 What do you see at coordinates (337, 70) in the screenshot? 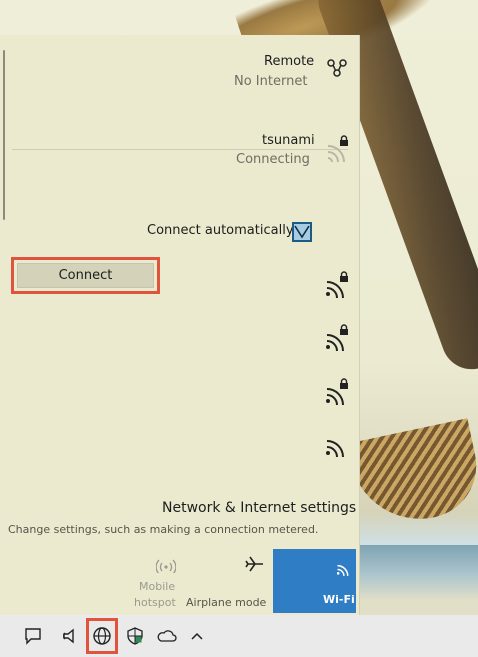
I see `cellular-link-icon` at bounding box center [337, 70].